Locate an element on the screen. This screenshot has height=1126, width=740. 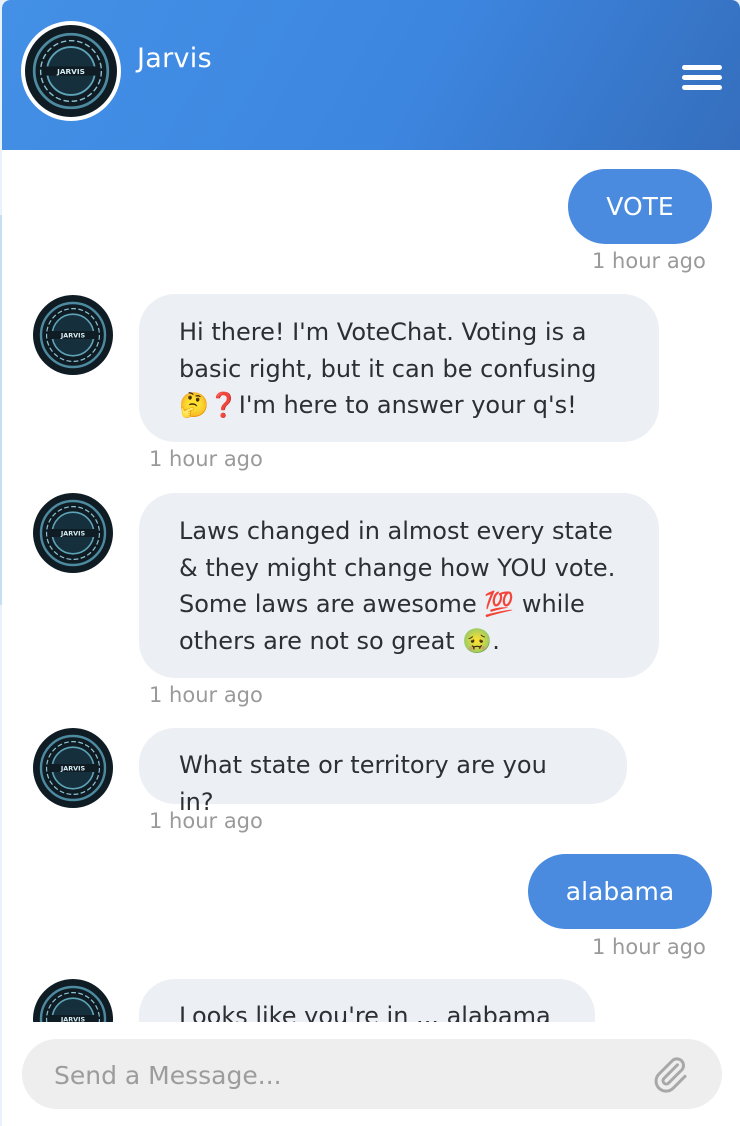
message-input is located at coordinates (344, 1075).